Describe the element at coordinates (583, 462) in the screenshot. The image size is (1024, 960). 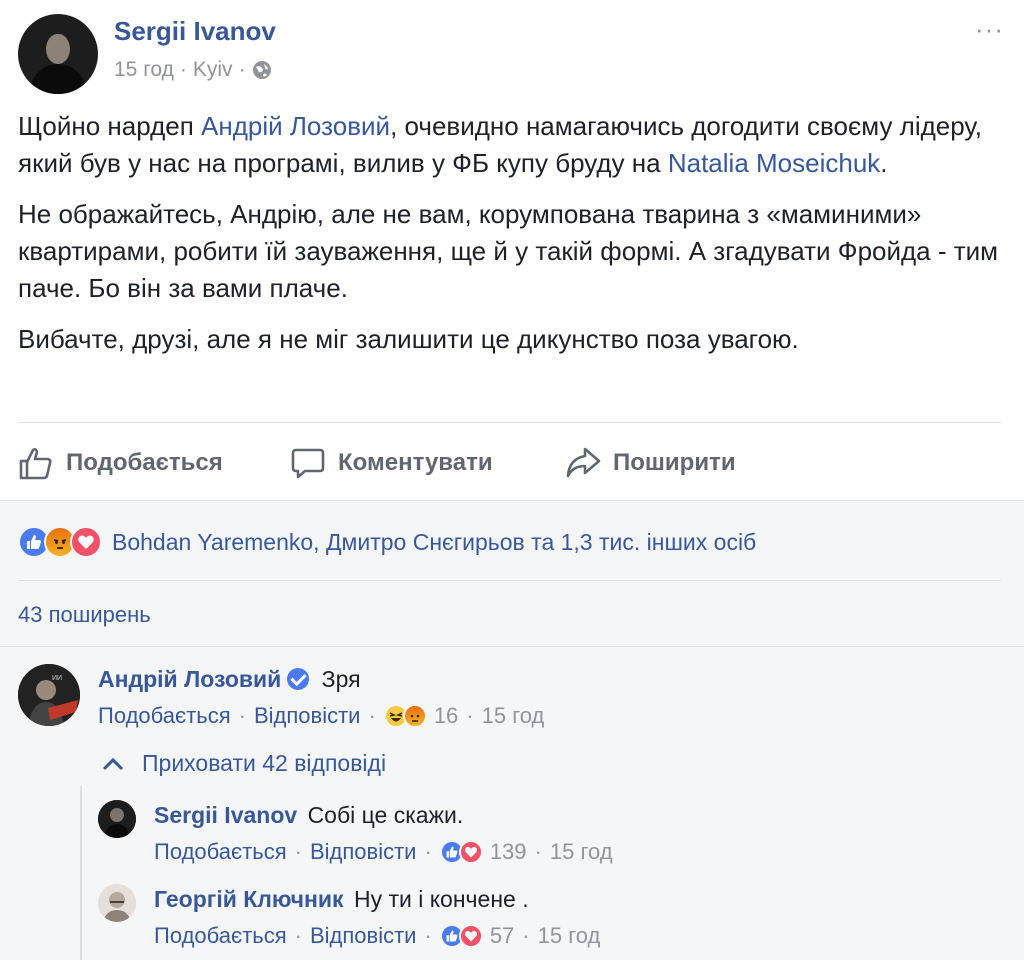
I see `share-icon` at that location.